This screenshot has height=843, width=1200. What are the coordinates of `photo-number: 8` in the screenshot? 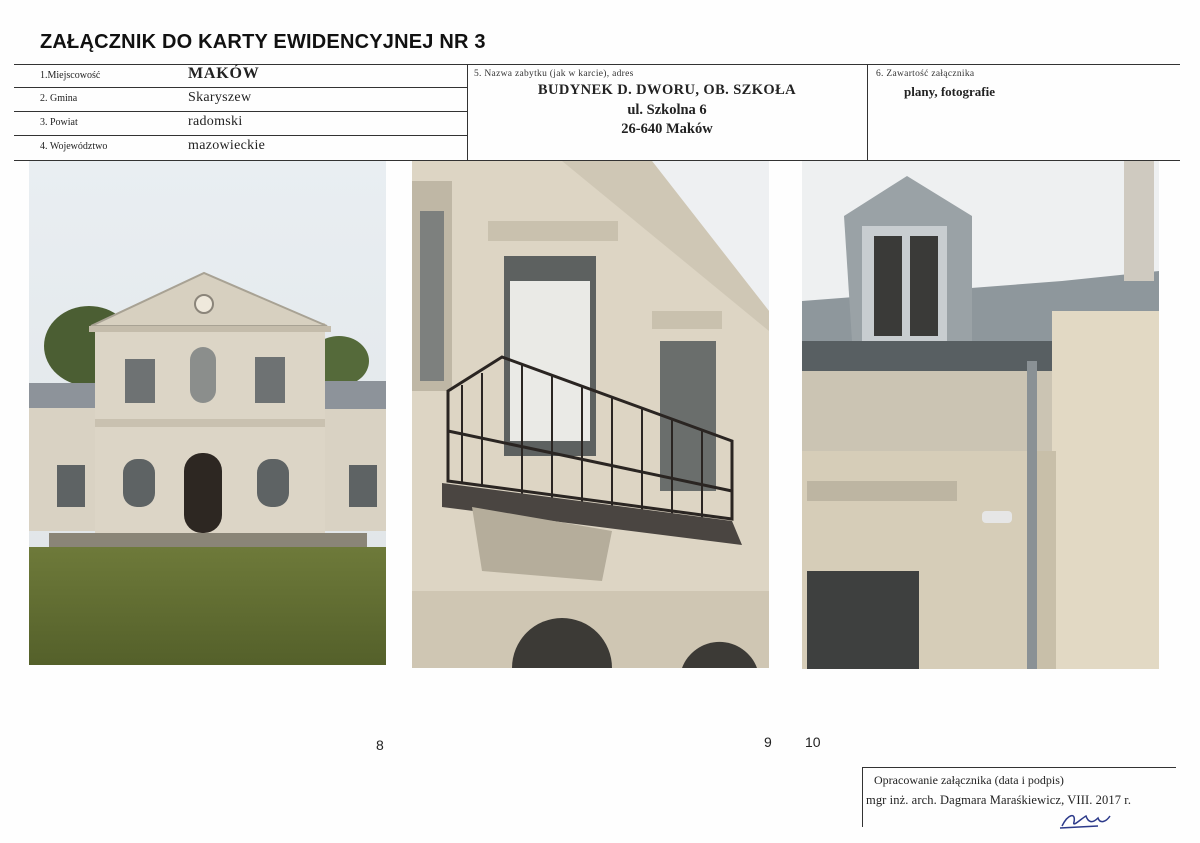 It's located at (380, 745).